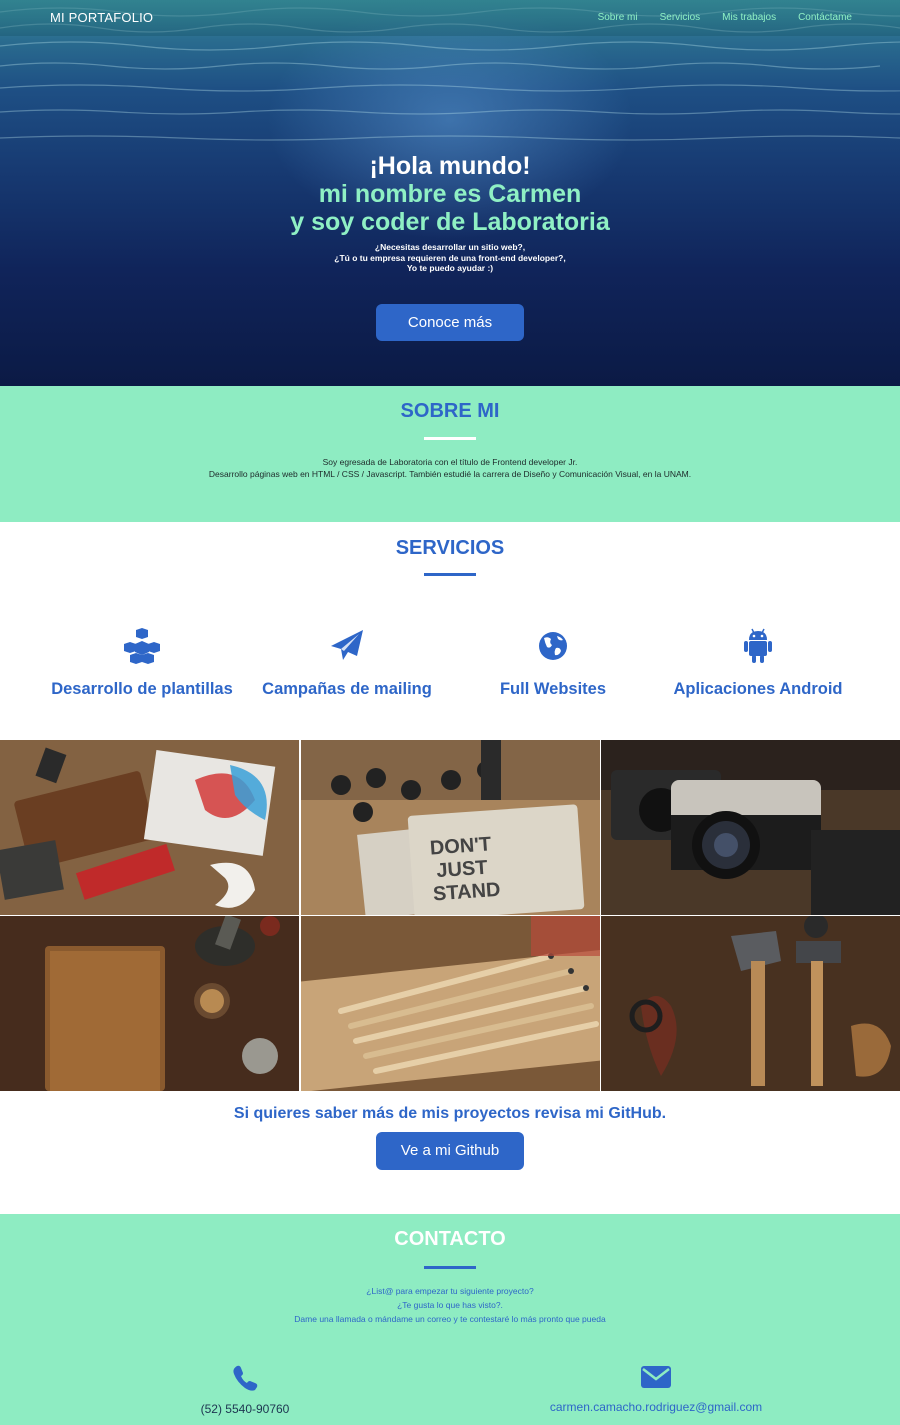  What do you see at coordinates (450, 438) in the screenshot?
I see `about-divider` at bounding box center [450, 438].